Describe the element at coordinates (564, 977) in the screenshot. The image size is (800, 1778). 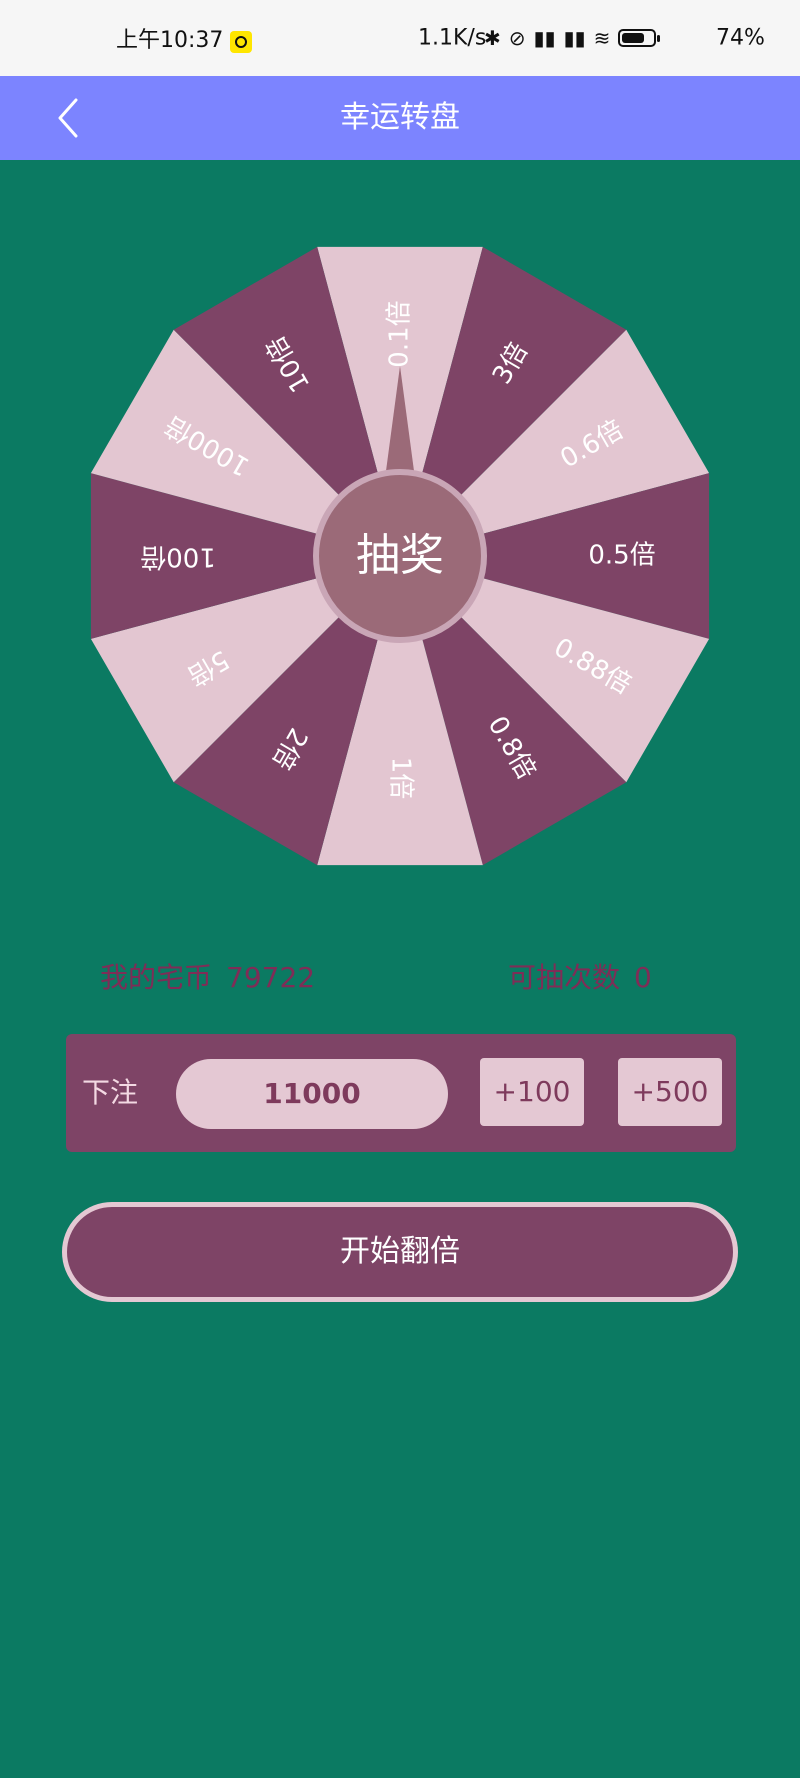
I see `draws-label: 可抽次数` at that location.